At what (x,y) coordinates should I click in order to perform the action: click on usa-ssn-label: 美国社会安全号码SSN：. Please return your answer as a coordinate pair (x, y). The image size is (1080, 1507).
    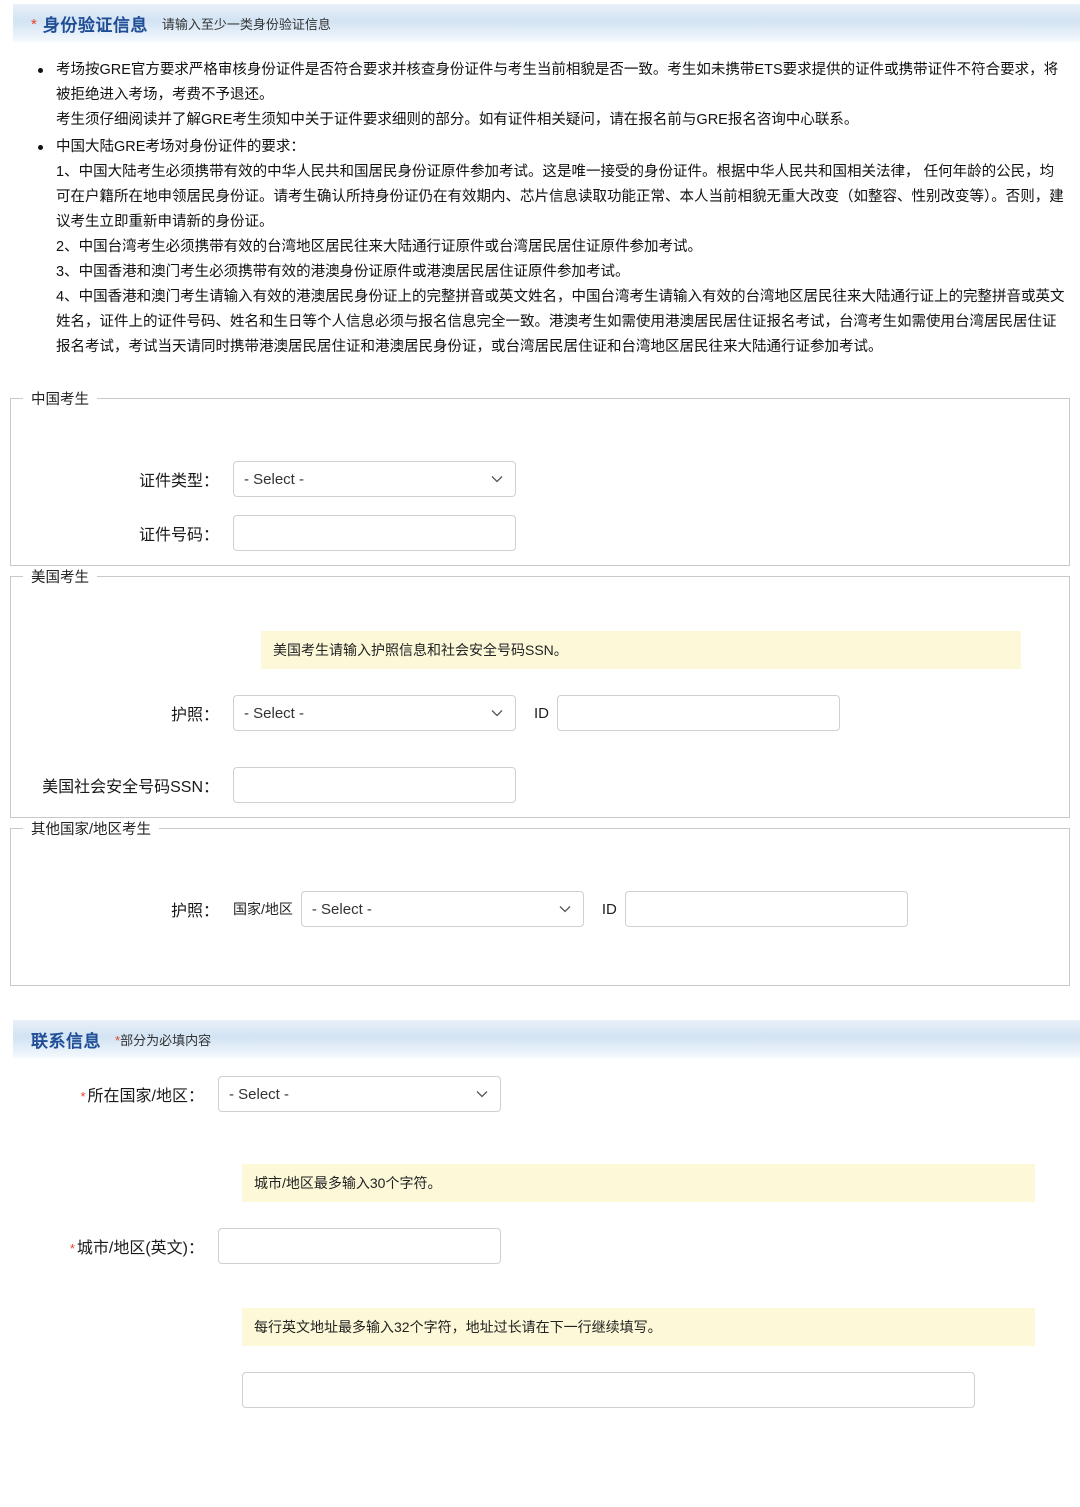
    Looking at the image, I should click on (130, 787).